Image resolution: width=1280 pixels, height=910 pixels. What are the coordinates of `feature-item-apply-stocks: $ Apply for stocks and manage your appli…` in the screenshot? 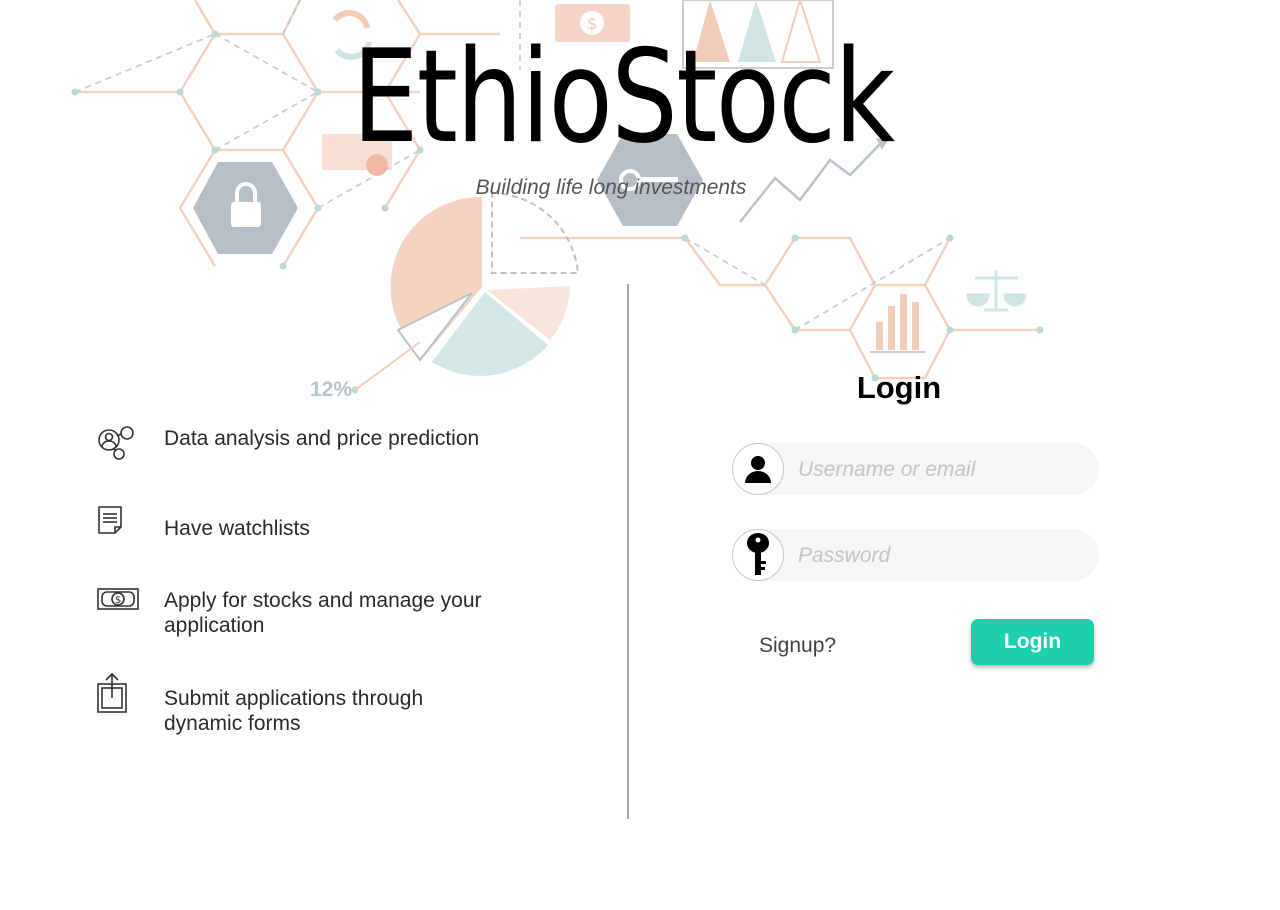 It's located at (290, 613).